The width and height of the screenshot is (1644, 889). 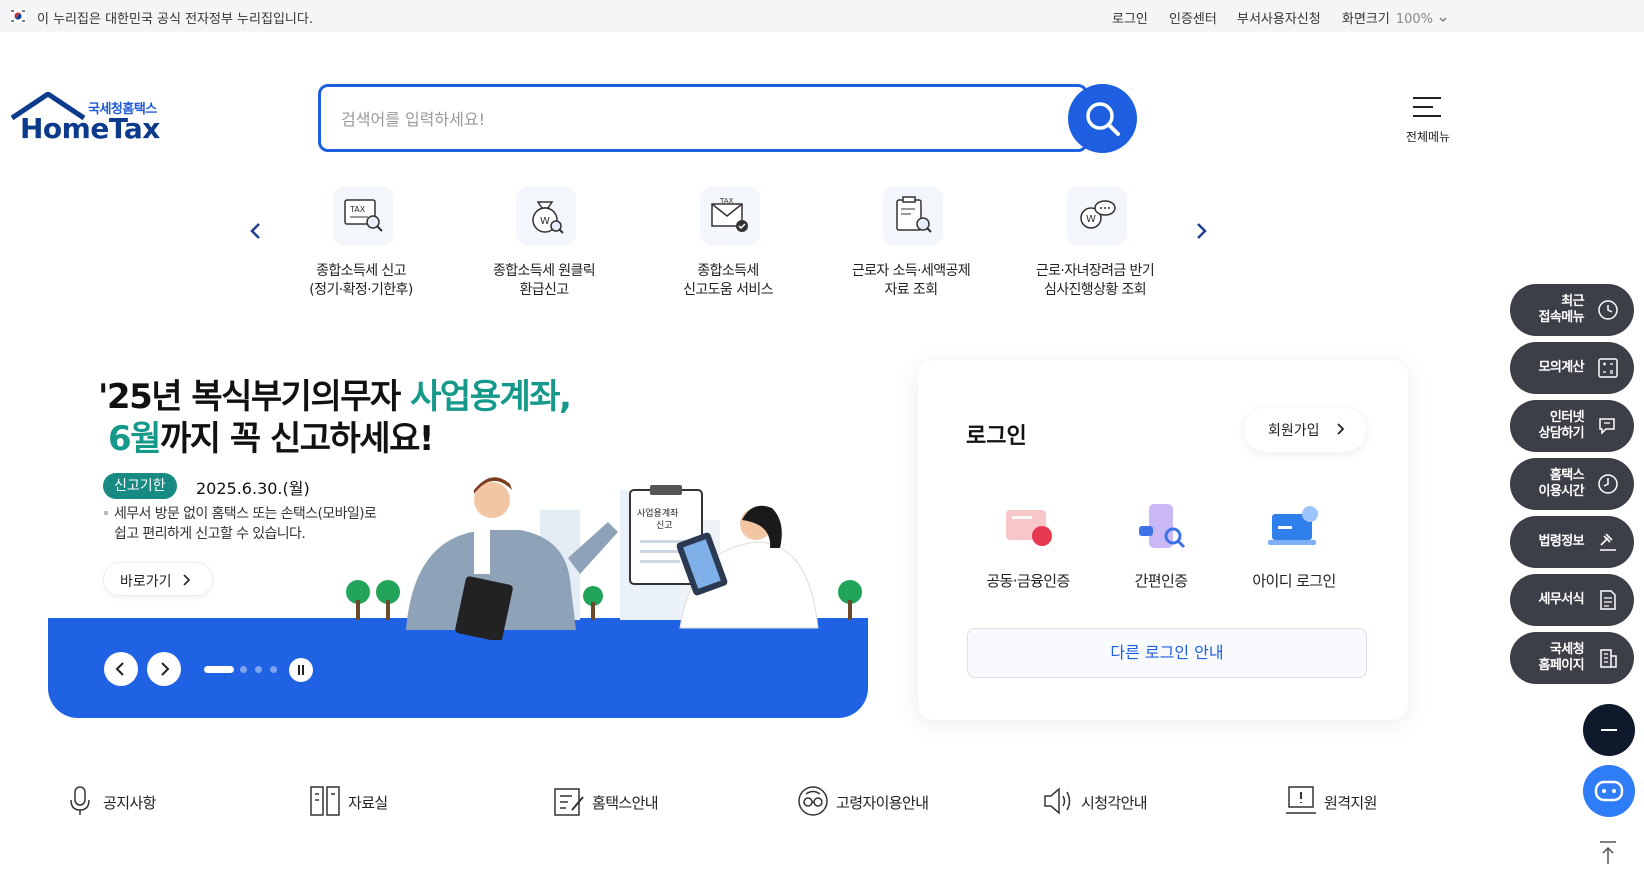 What do you see at coordinates (253, 488) in the screenshot?
I see `deadline-date: 2025.6.30.(월)` at bounding box center [253, 488].